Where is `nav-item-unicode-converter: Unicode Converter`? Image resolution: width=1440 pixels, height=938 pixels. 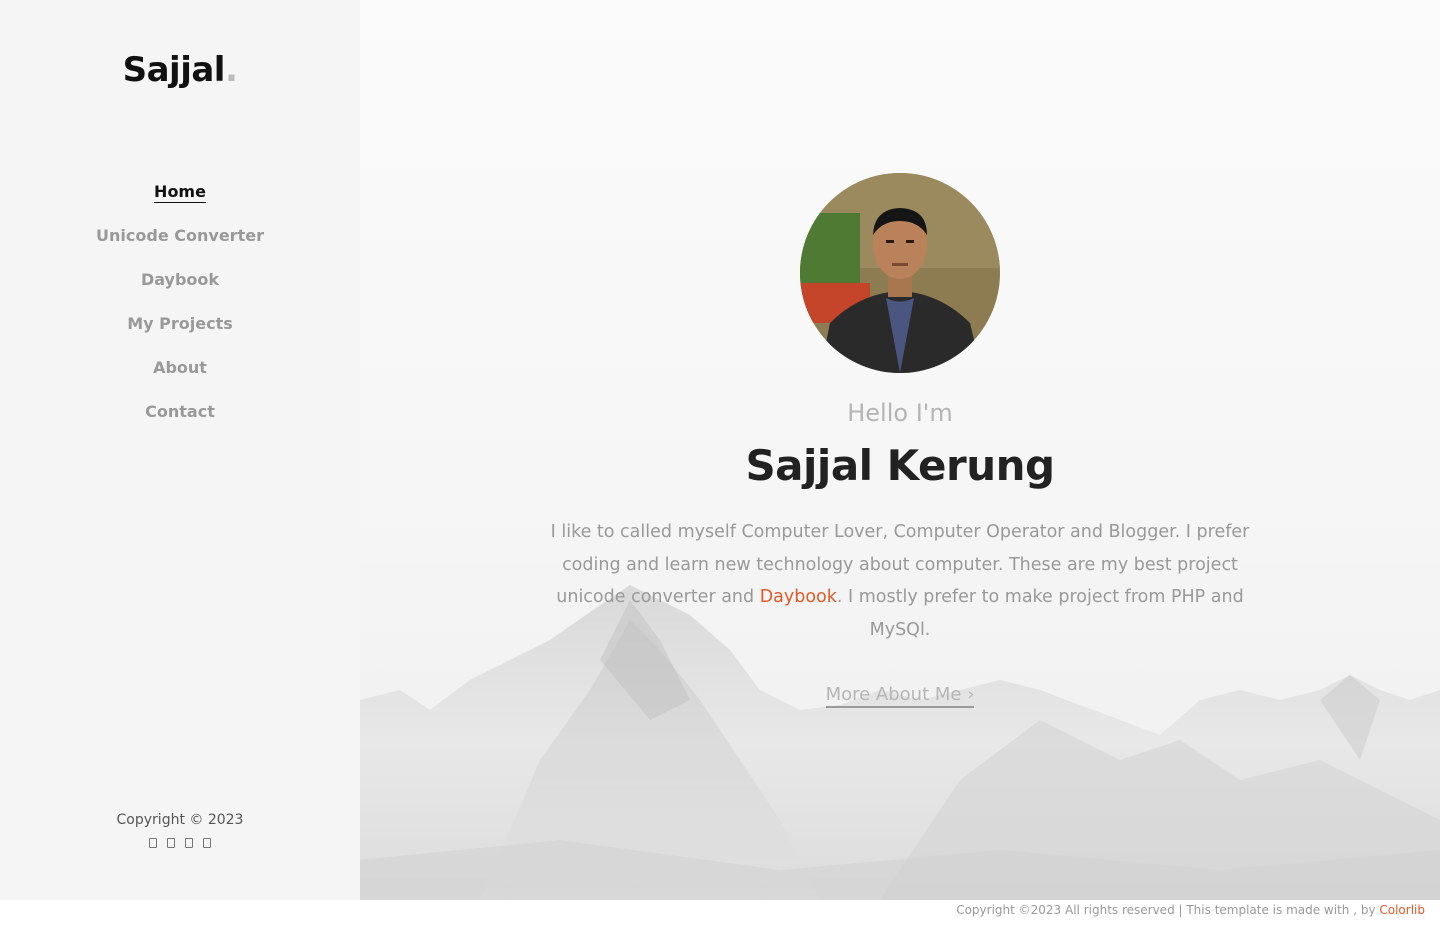 nav-item-unicode-converter: Unicode Converter is located at coordinates (180, 248).